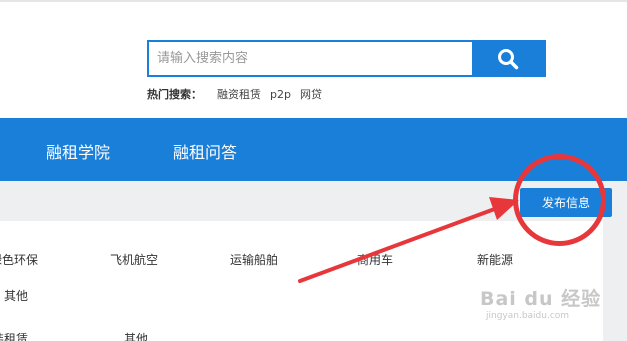  I want to click on annotation-circle, so click(559, 200).